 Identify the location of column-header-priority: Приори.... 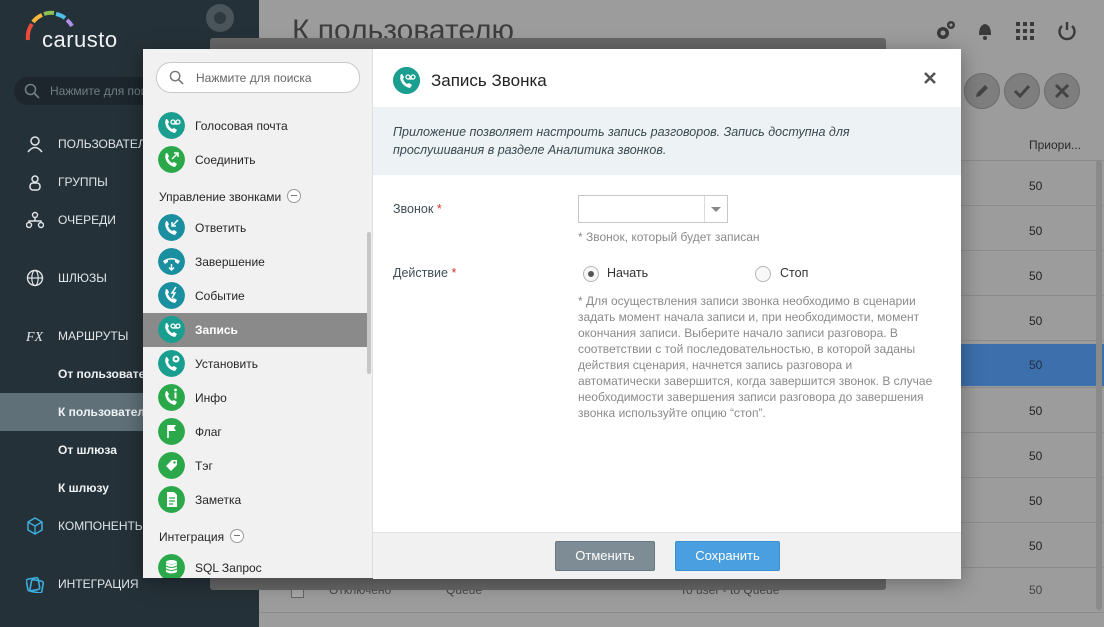
(1055, 145).